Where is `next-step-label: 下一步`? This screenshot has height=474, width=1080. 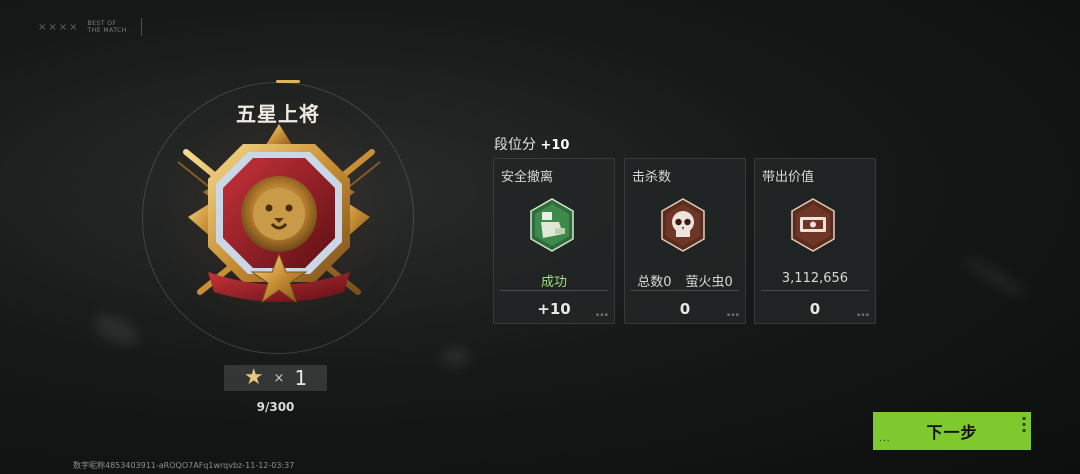 next-step-label: 下一步 is located at coordinates (952, 432).